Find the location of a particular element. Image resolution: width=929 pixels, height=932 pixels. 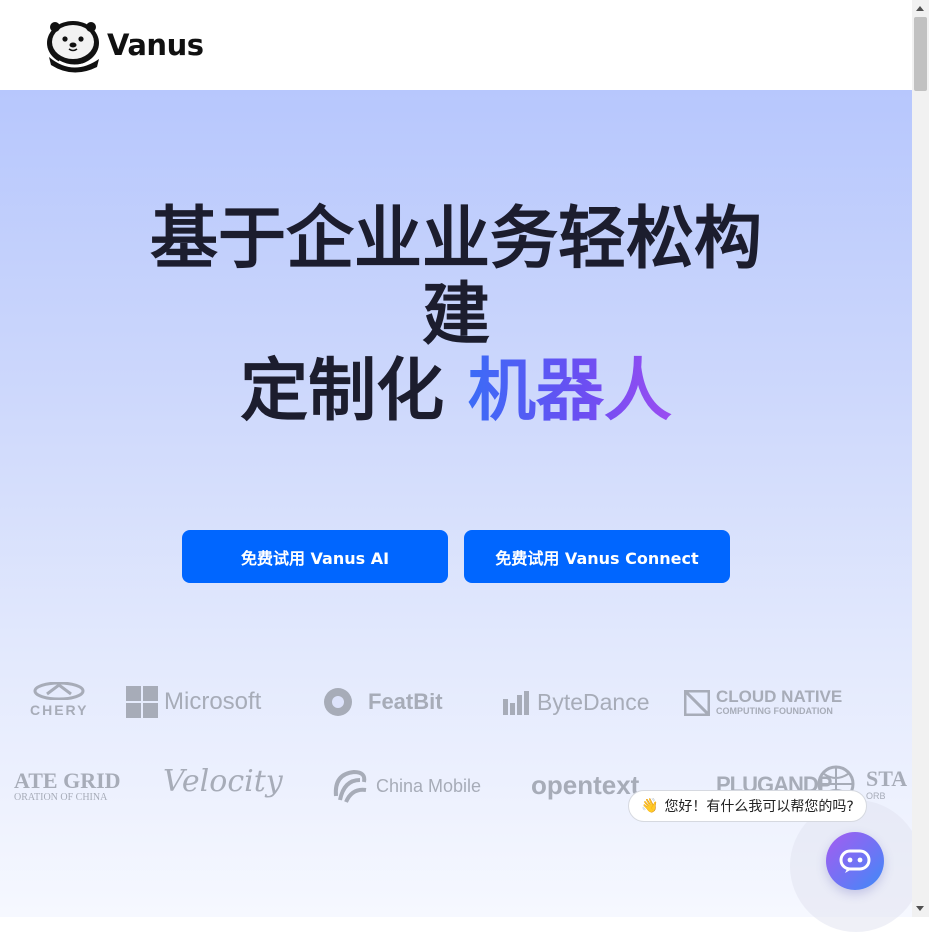

chat-greeting-bubble: 👋 您好！有什么我可以帮您的吗? is located at coordinates (747, 806).